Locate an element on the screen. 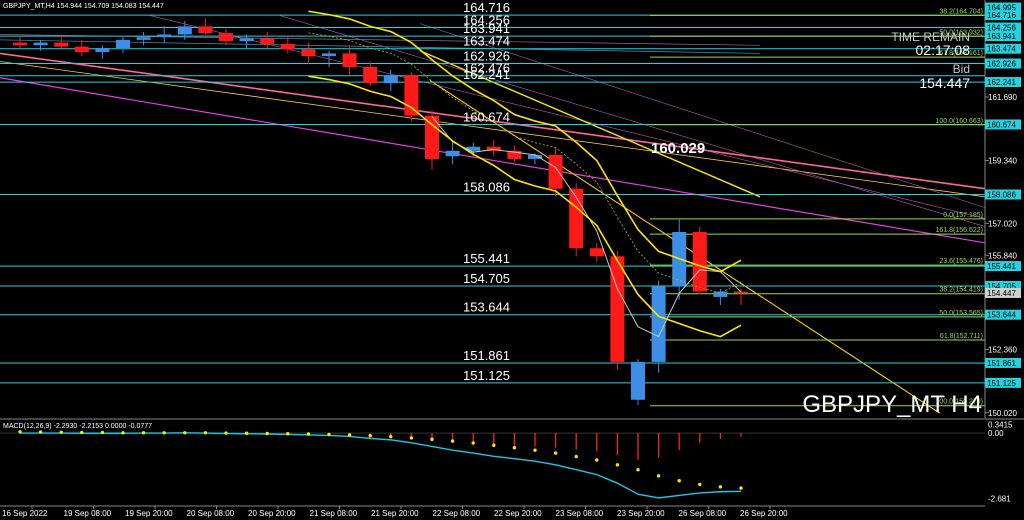 The height and width of the screenshot is (520, 1024). level-label: 154.705 is located at coordinates (486, 278).